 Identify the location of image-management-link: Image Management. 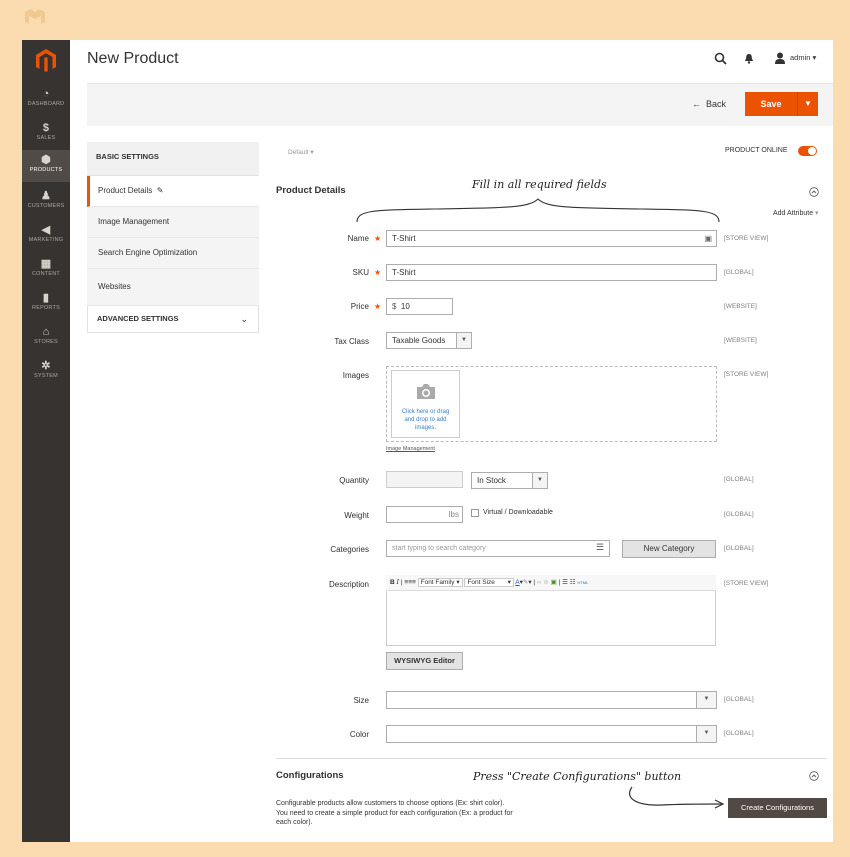
(410, 449).